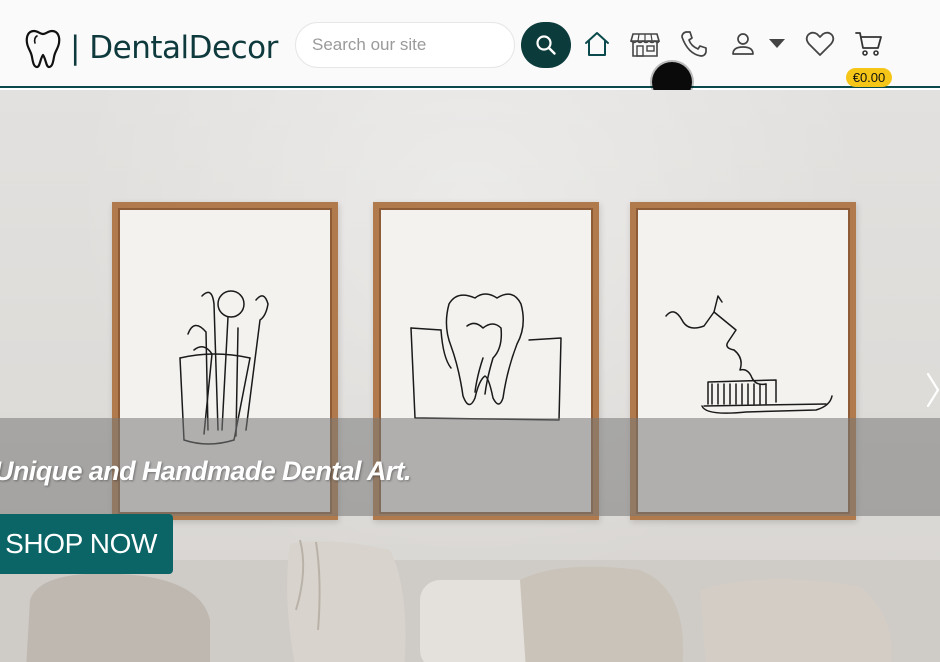  I want to click on store-button, so click(645, 44).